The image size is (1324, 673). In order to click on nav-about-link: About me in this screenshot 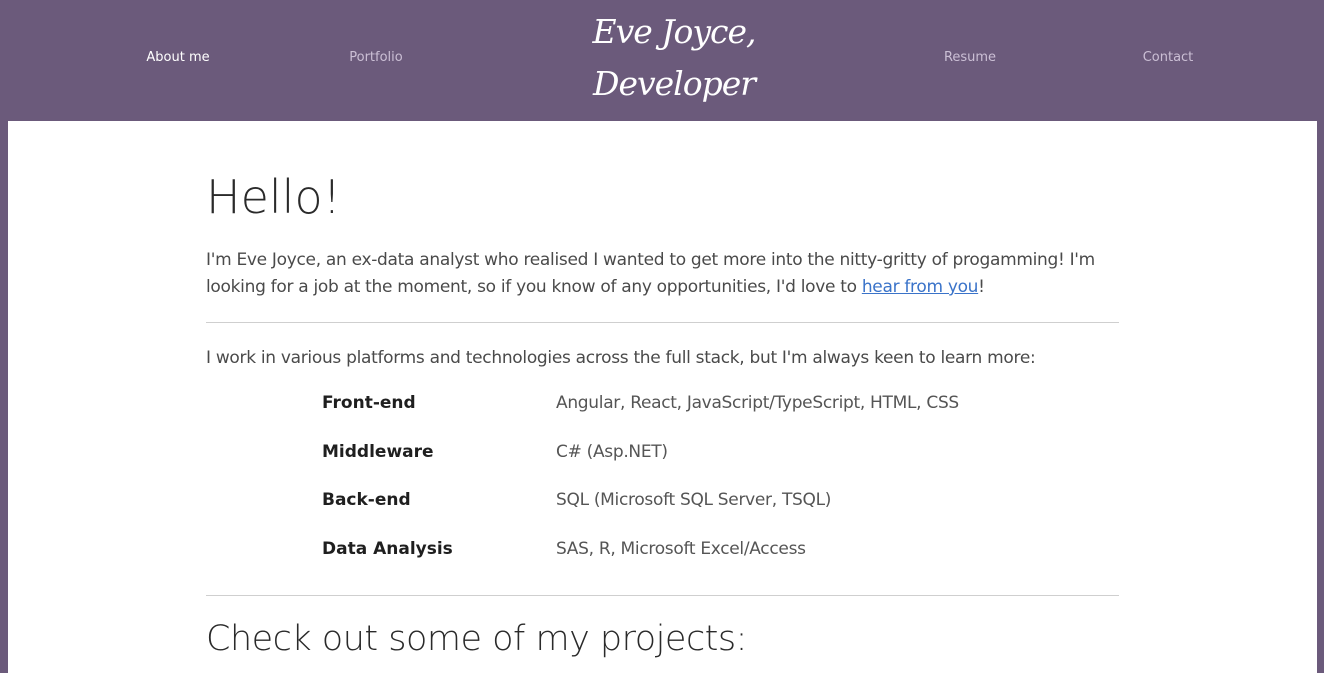, I will do `click(178, 57)`.